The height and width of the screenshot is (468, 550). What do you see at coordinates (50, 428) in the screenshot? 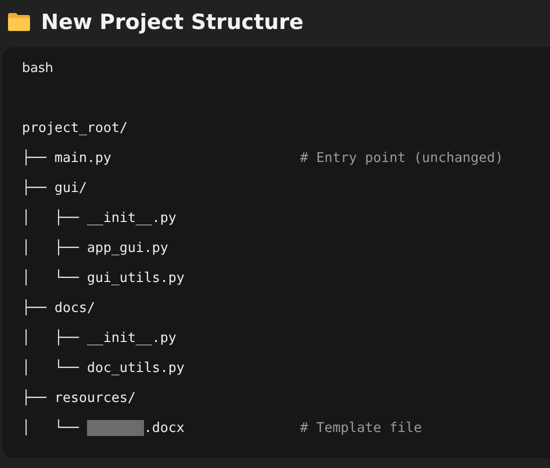
I see `code-line: │ └──` at bounding box center [50, 428].